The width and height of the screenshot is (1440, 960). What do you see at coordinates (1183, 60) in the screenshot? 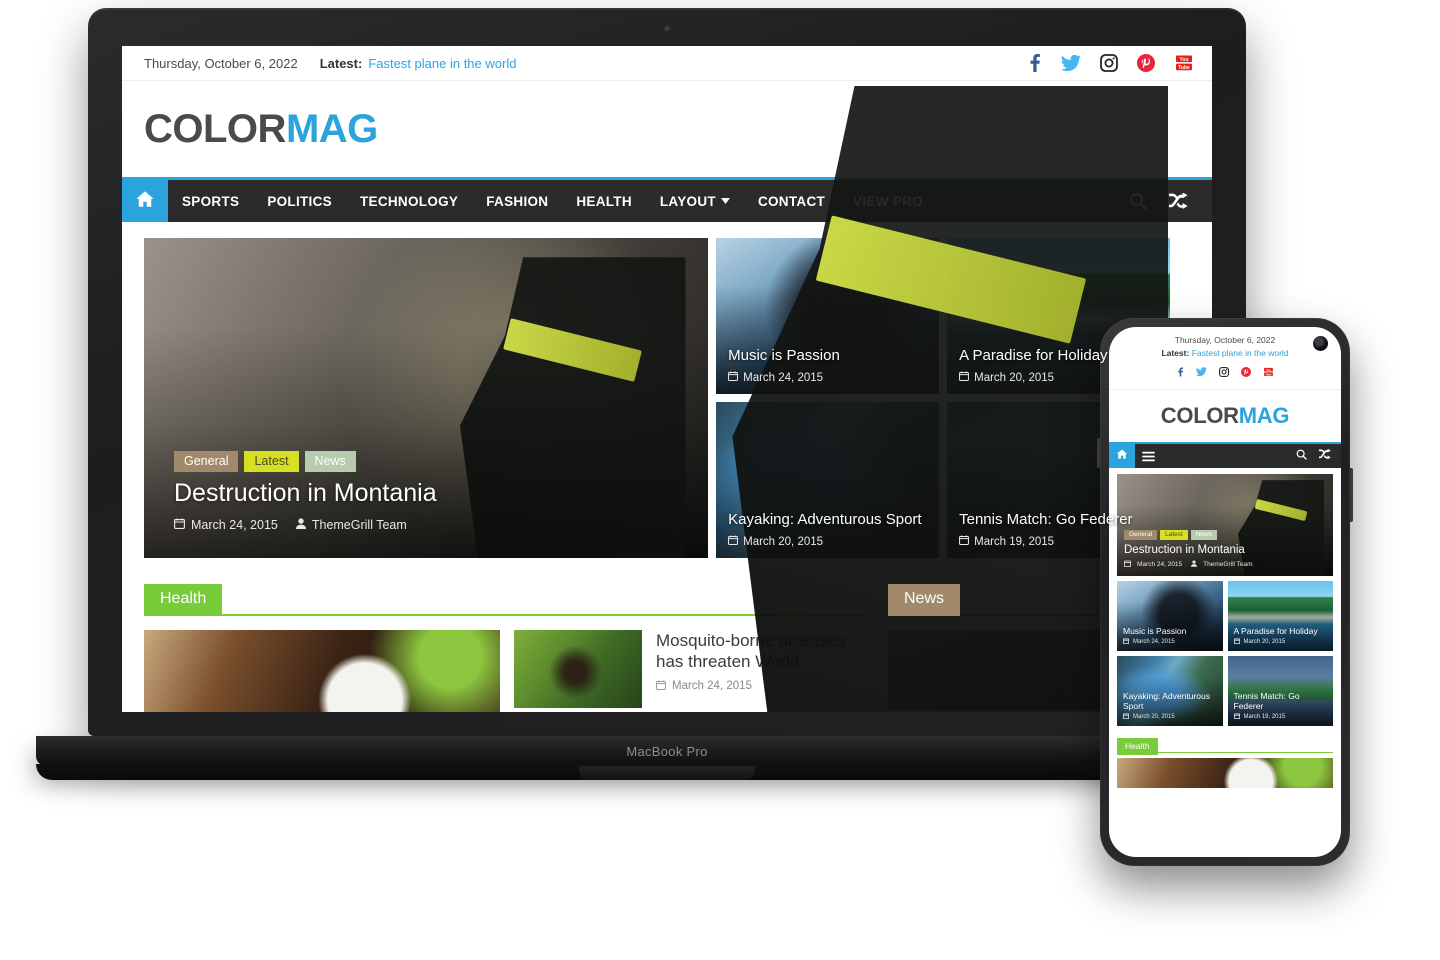
I see `svg-text: You` at bounding box center [1183, 60].